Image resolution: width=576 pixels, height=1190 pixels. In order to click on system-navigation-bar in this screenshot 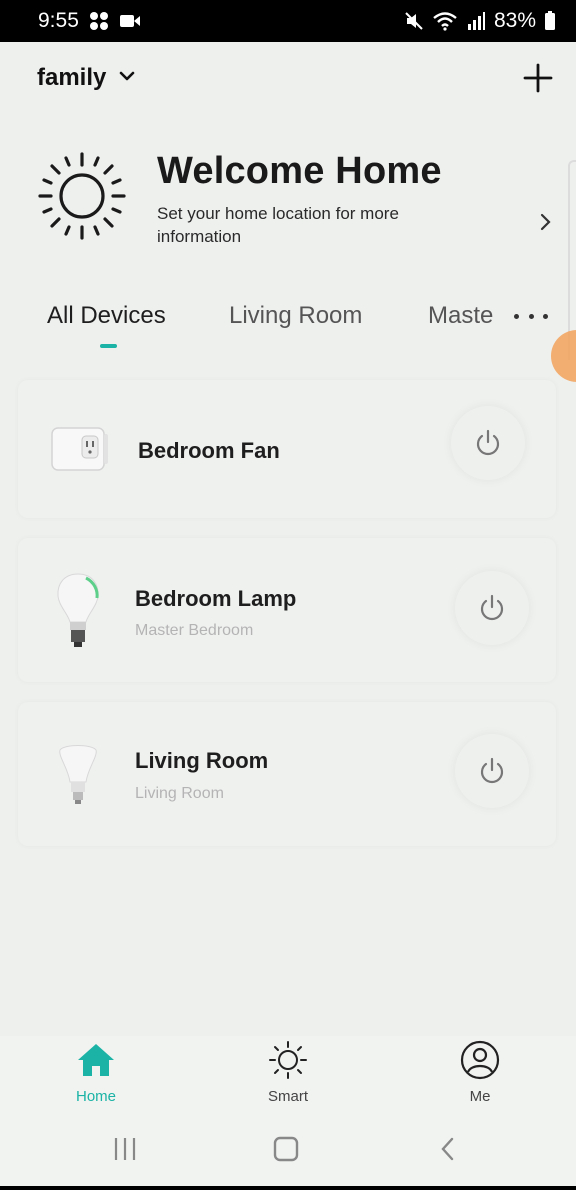, I will do `click(288, 1153)`.